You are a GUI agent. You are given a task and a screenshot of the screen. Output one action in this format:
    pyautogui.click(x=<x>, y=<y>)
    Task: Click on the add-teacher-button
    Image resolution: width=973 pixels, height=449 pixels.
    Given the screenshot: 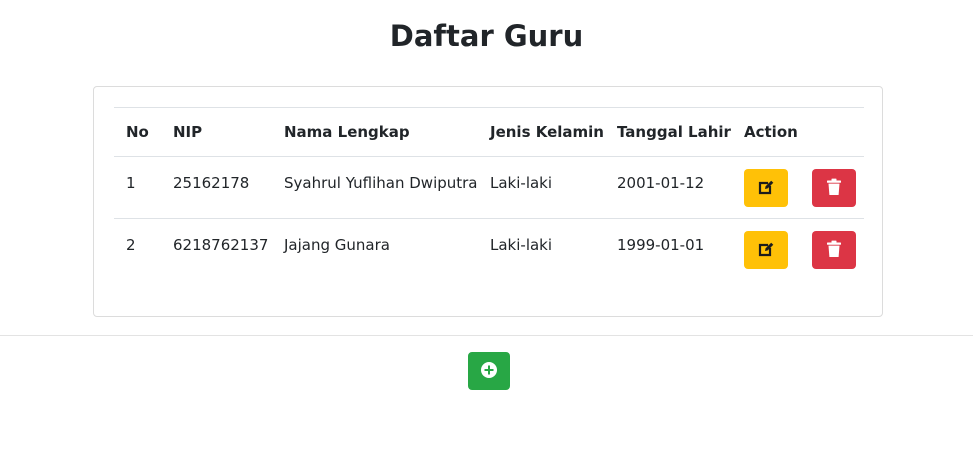 What is the action you would take?
    pyautogui.click(x=489, y=371)
    